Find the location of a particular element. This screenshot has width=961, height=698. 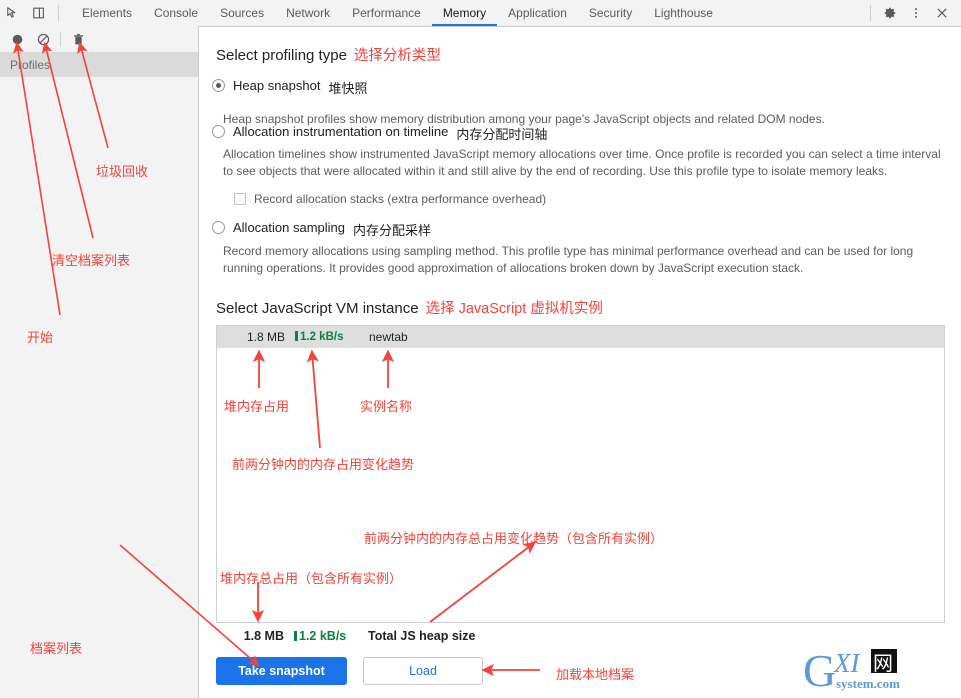

settings-gear-icon is located at coordinates (890, 13).